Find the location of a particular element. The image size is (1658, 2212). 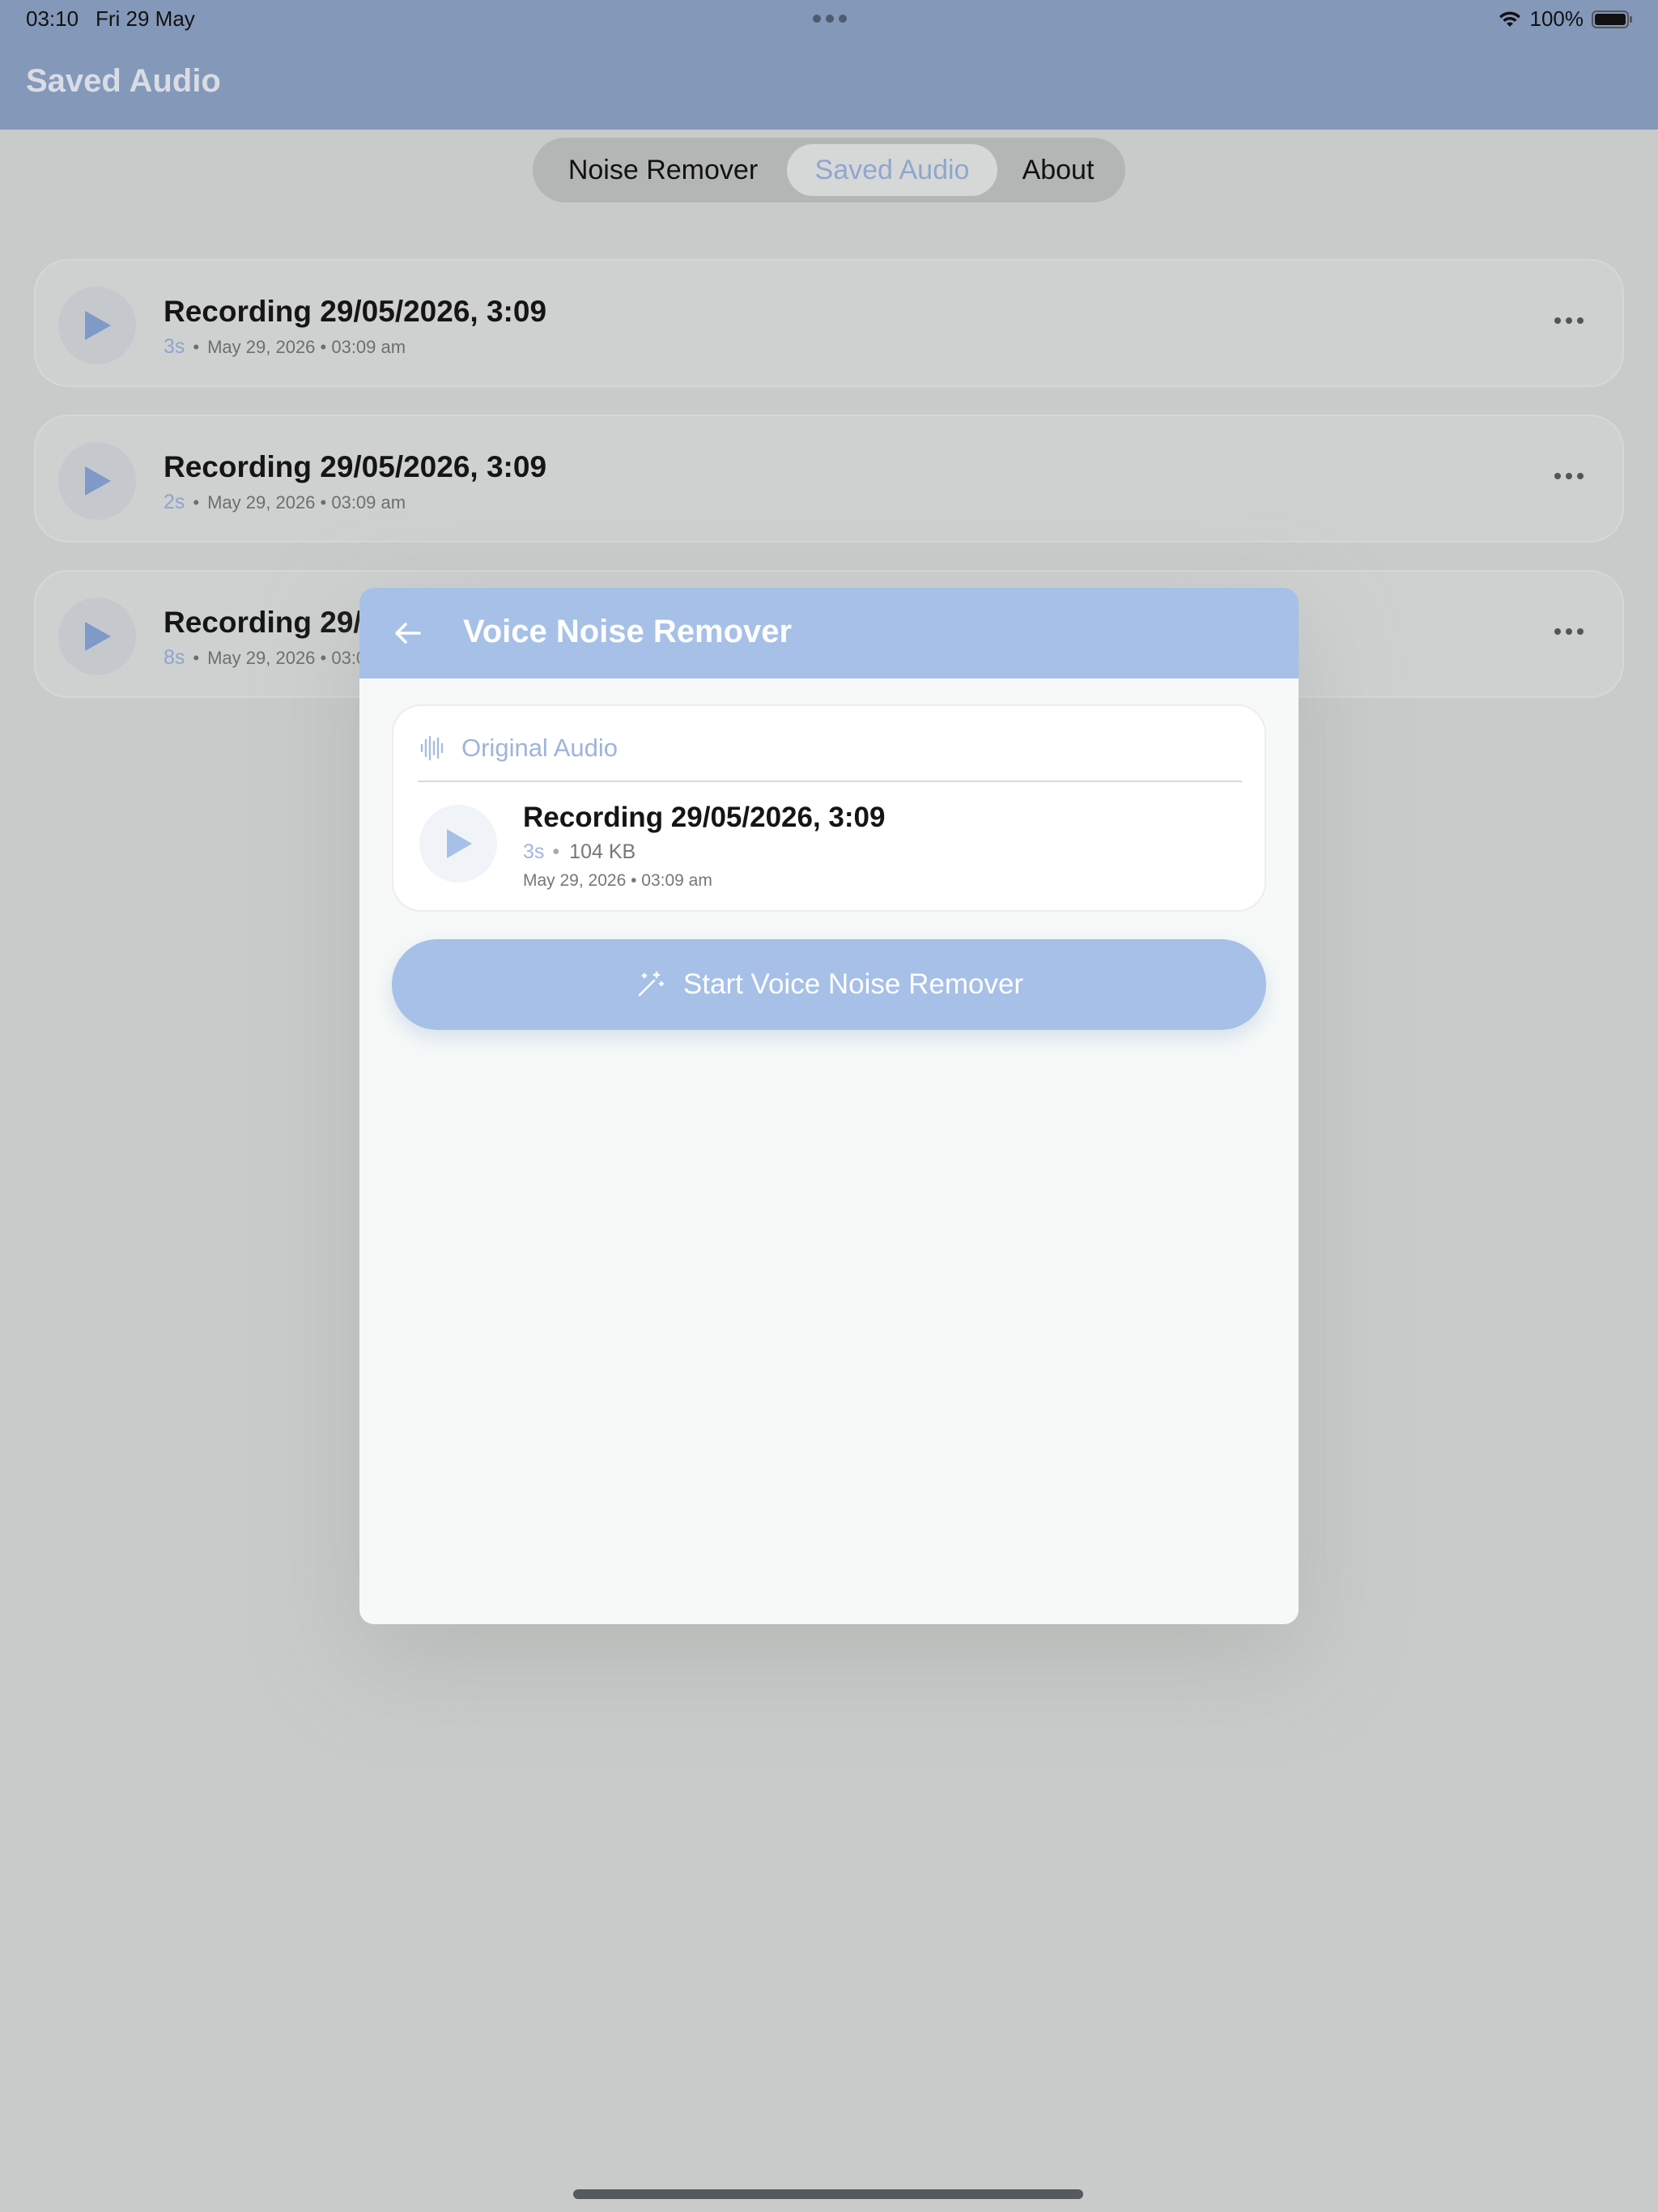

modal-header: Voice Noise Remover is located at coordinates (829, 633).